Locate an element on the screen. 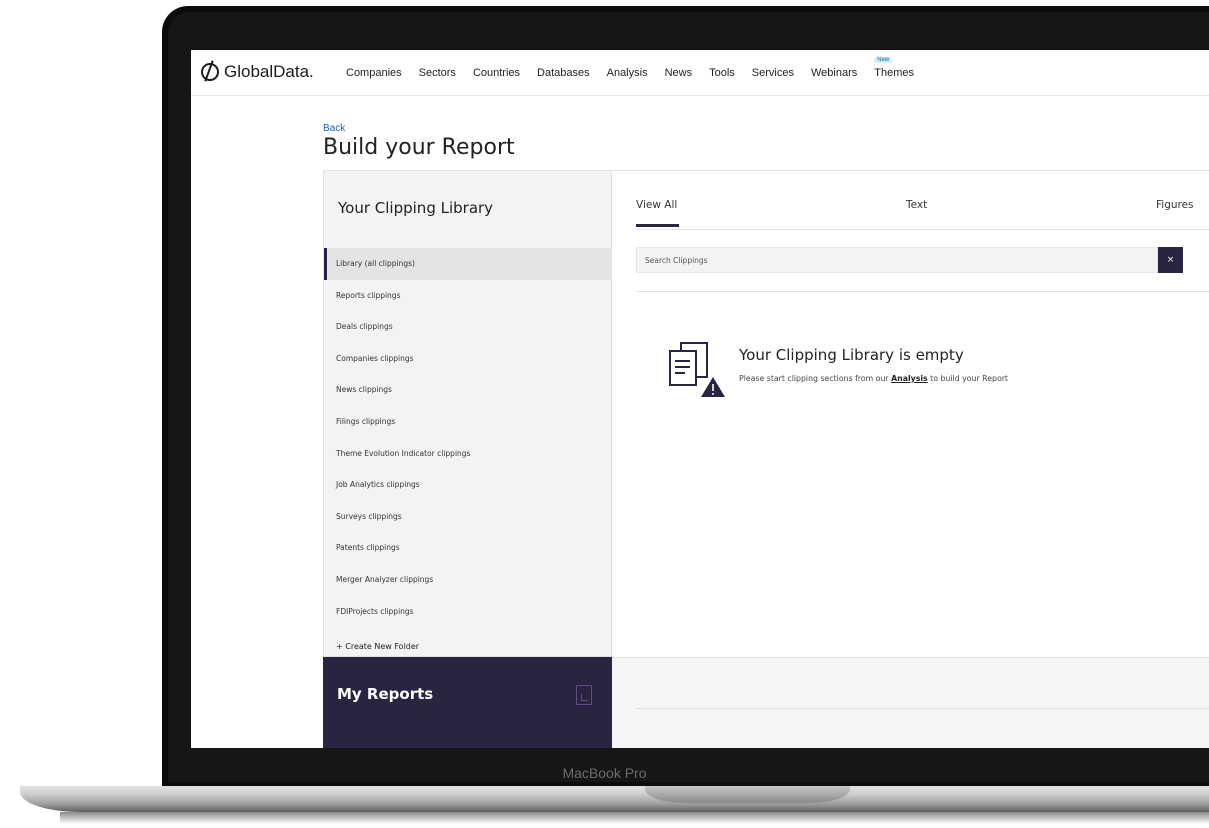 This screenshot has height=828, width=1209. library-item-fdiprojects: FDIProjects clippings is located at coordinates (467, 612).